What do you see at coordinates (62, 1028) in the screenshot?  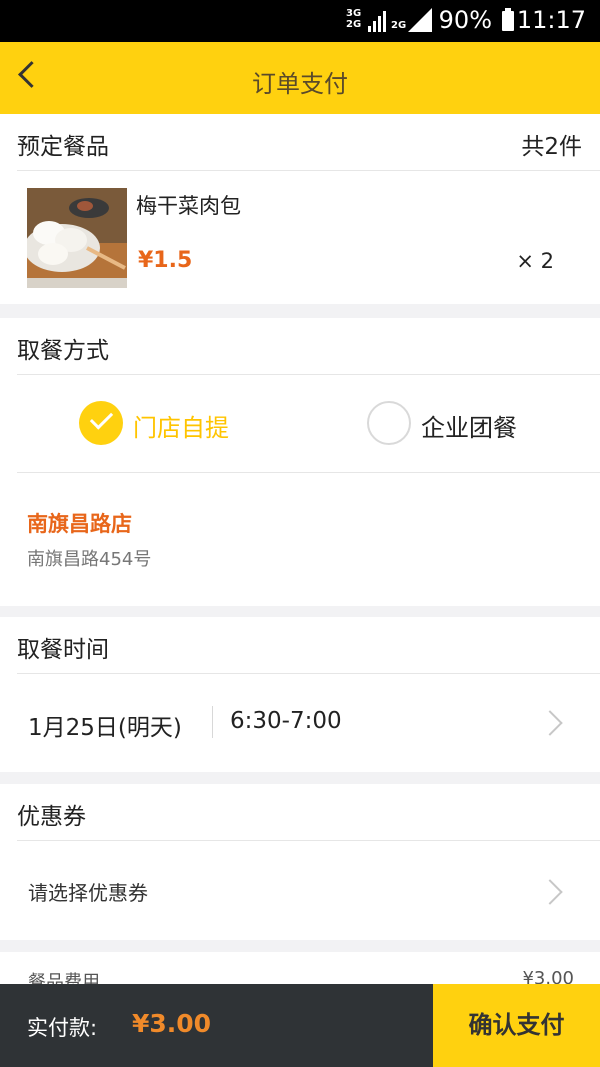 I see `pay-label: 实付款:` at bounding box center [62, 1028].